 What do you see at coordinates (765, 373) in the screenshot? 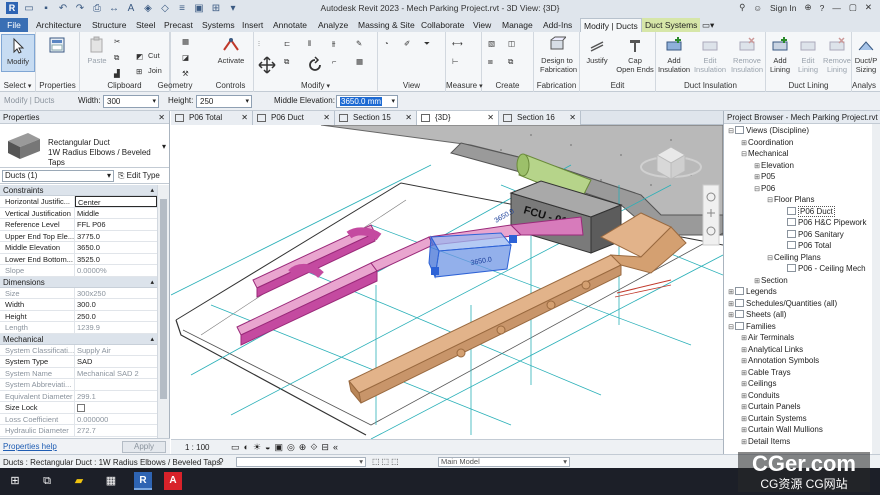
I see `browser-item: ⊞Cable Trays` at bounding box center [765, 373].